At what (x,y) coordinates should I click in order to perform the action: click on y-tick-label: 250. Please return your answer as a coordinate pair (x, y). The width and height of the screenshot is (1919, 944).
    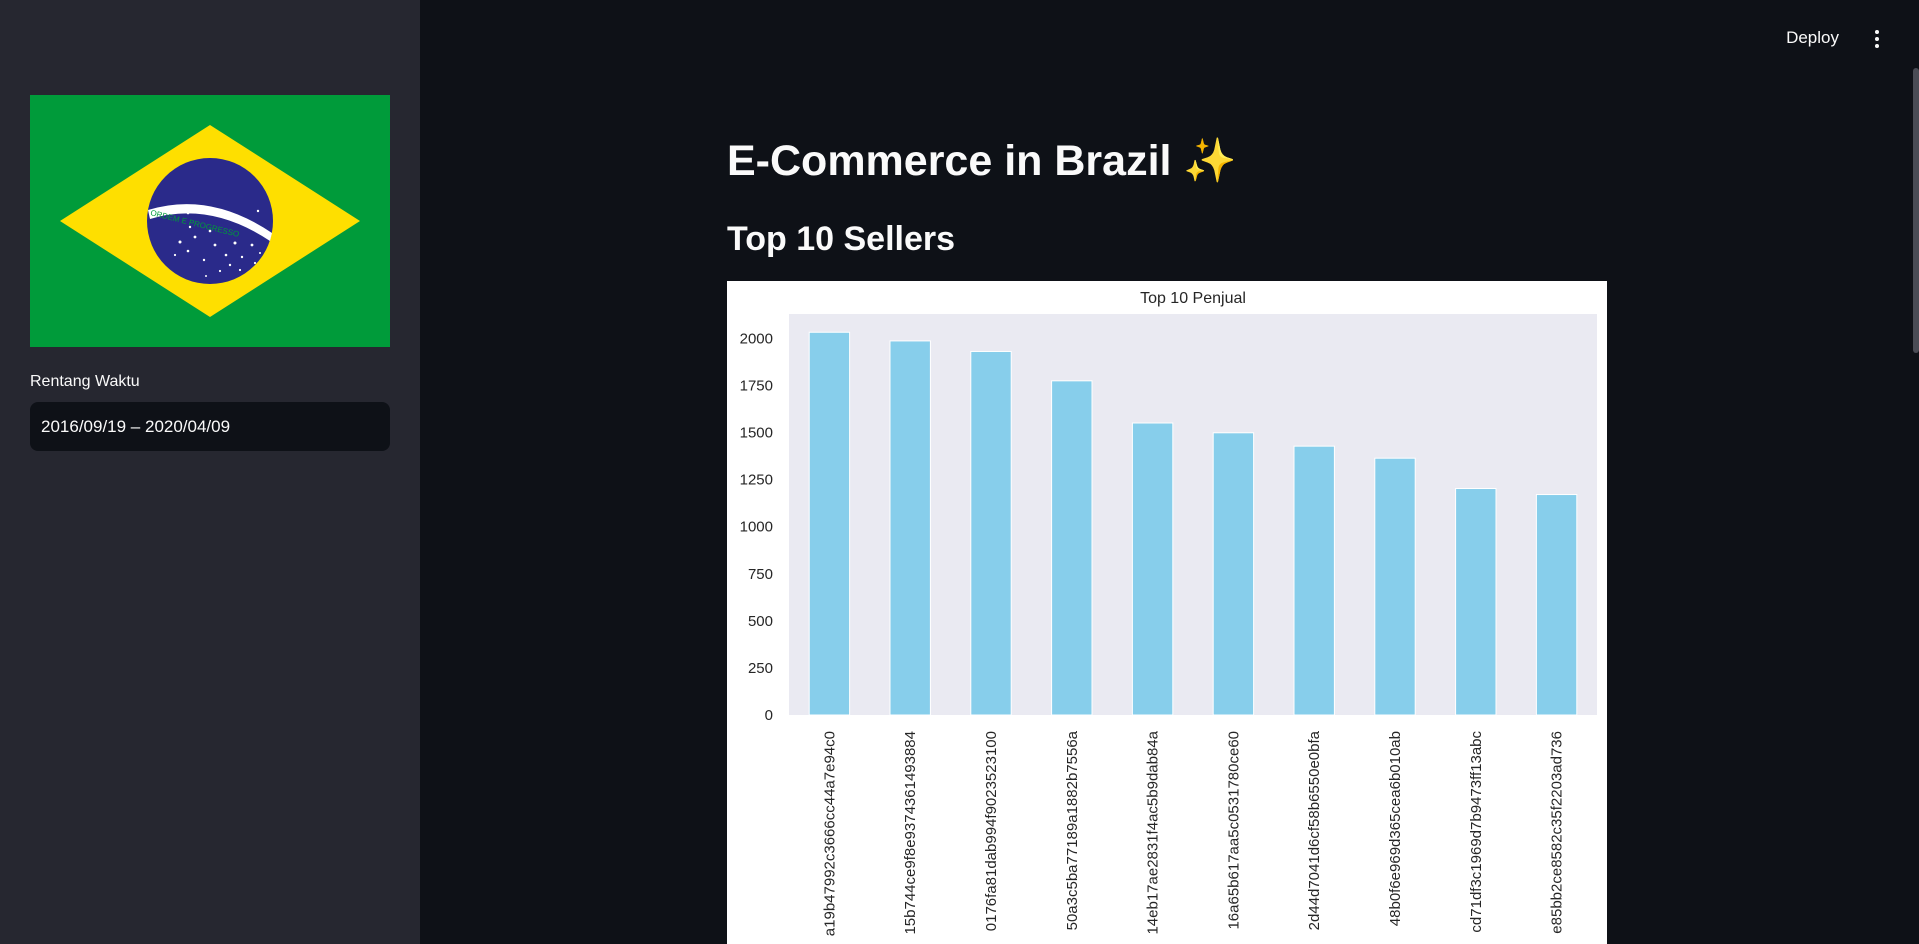
    Looking at the image, I should click on (760, 668).